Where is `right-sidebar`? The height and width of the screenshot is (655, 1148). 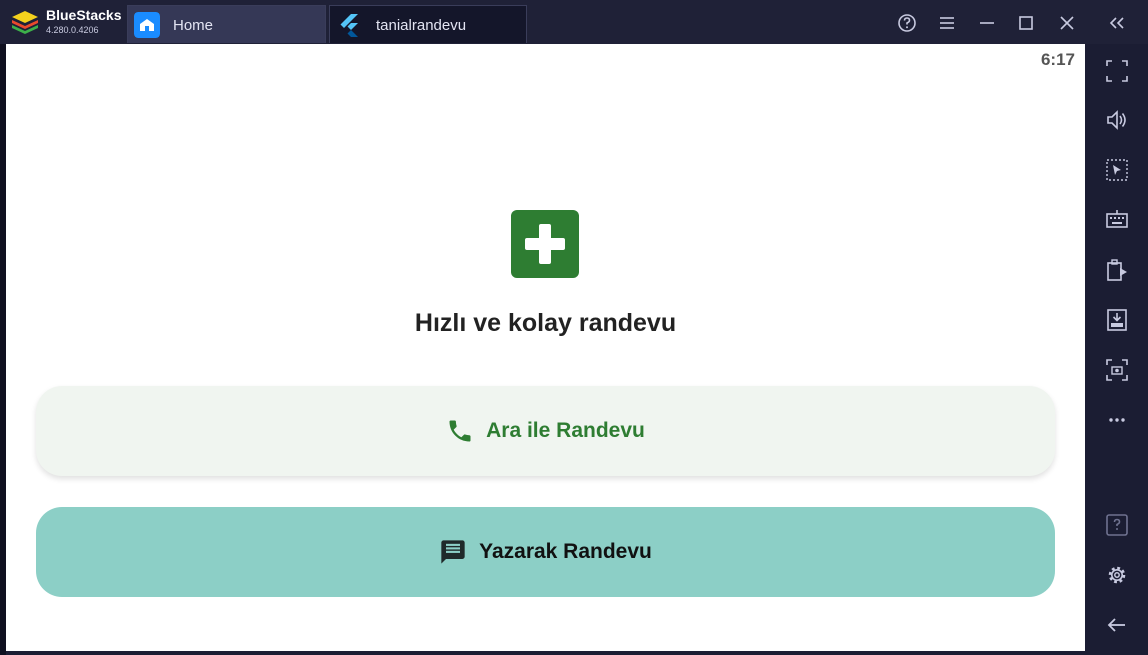
right-sidebar is located at coordinates (1117, 349).